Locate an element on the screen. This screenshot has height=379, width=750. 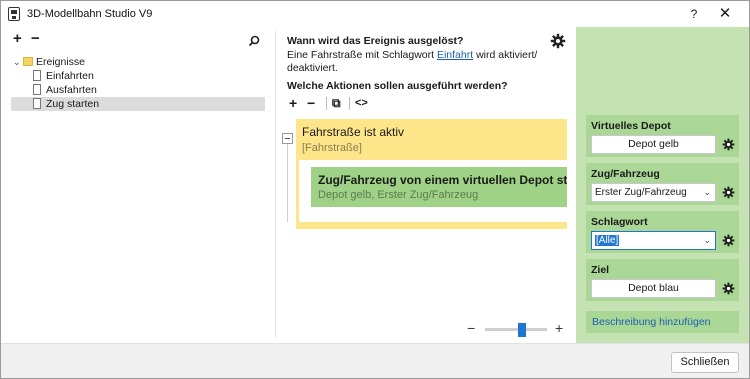
trigger-heading: Wann wird das Ereignis ausgelöst? is located at coordinates (375, 41).